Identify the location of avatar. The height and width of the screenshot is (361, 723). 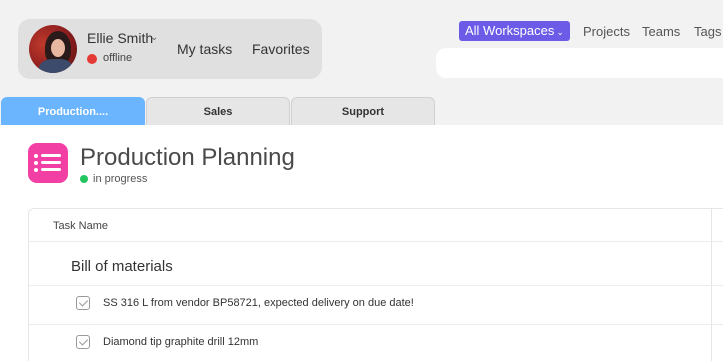
(53, 49).